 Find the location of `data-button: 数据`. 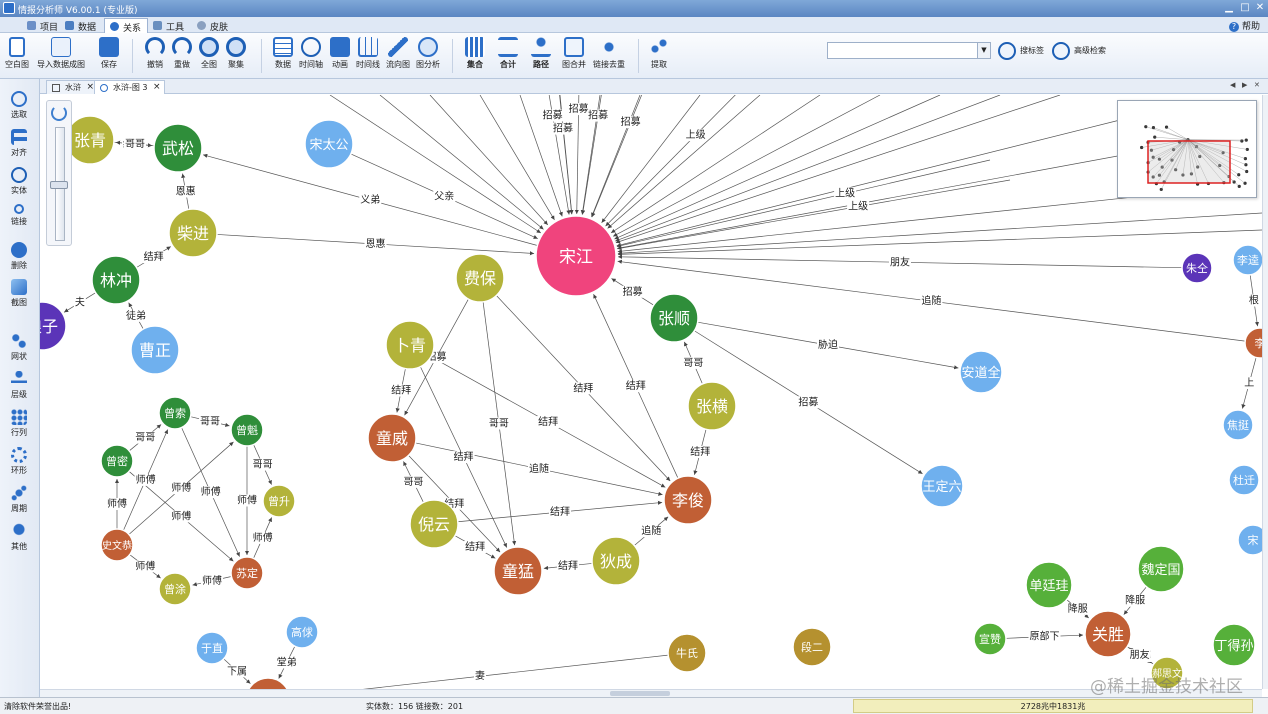

data-button: 数据 is located at coordinates (283, 56).